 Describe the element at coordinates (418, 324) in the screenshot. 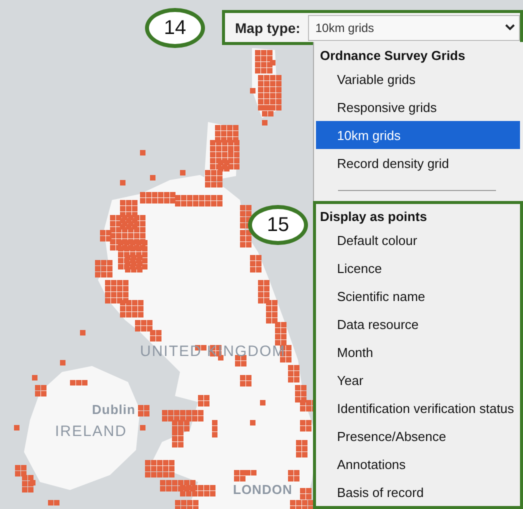

I see `dropdown-option: Data resource` at that location.